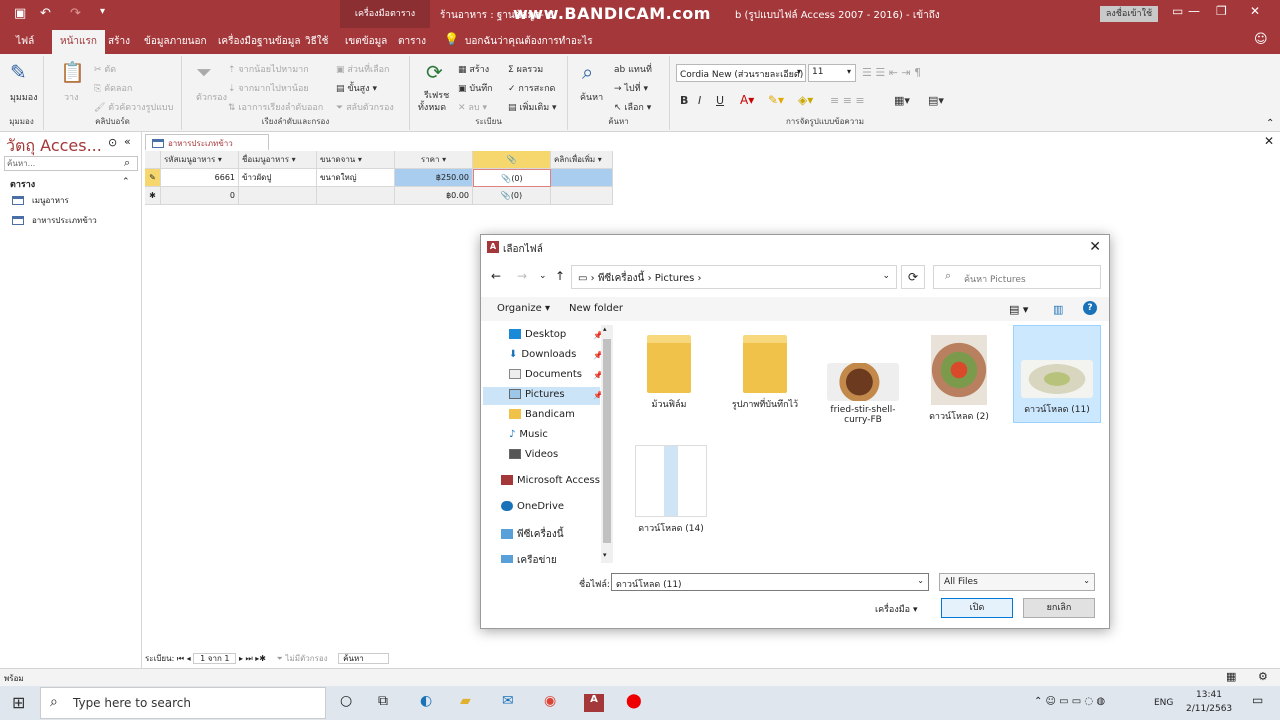  What do you see at coordinates (153, 178) in the screenshot?
I see `record-selector: ✎` at bounding box center [153, 178].